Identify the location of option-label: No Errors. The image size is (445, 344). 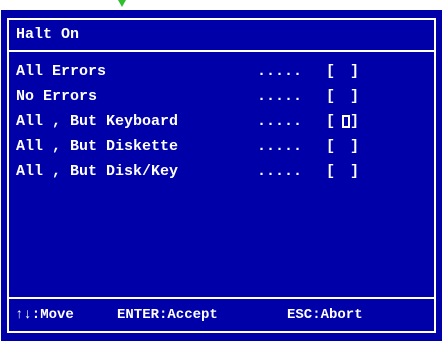
(57, 96).